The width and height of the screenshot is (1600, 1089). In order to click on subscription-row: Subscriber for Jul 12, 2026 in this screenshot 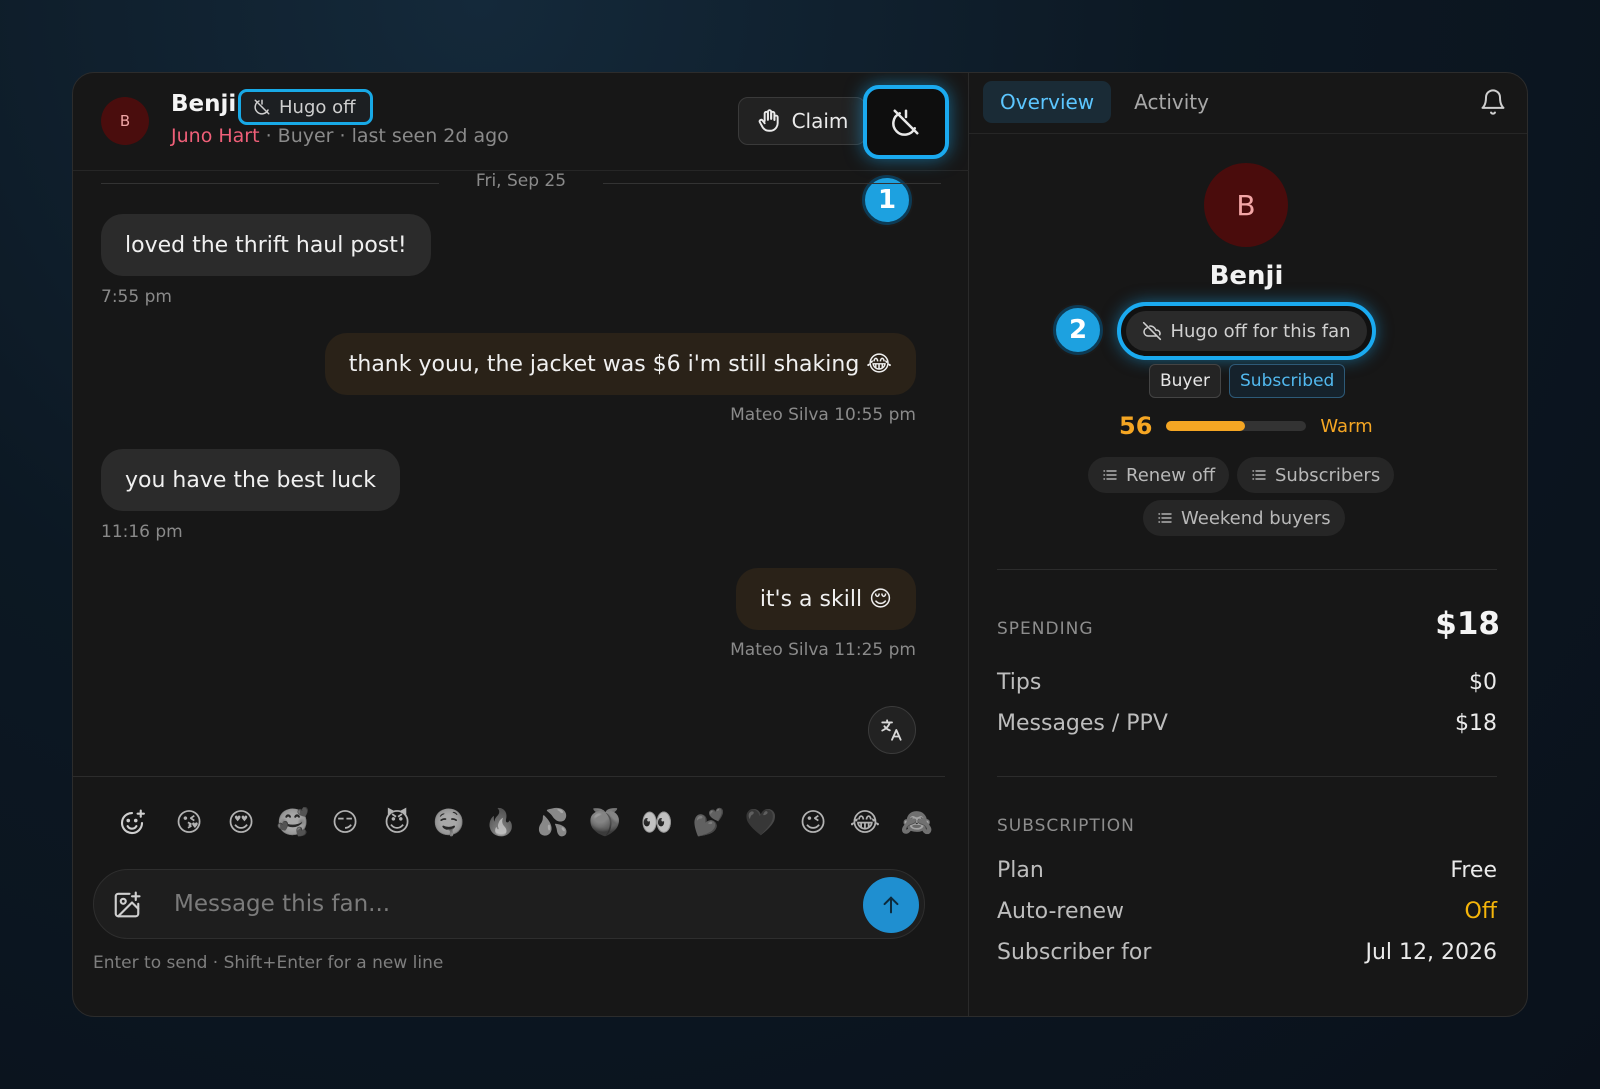, I will do `click(1247, 952)`.